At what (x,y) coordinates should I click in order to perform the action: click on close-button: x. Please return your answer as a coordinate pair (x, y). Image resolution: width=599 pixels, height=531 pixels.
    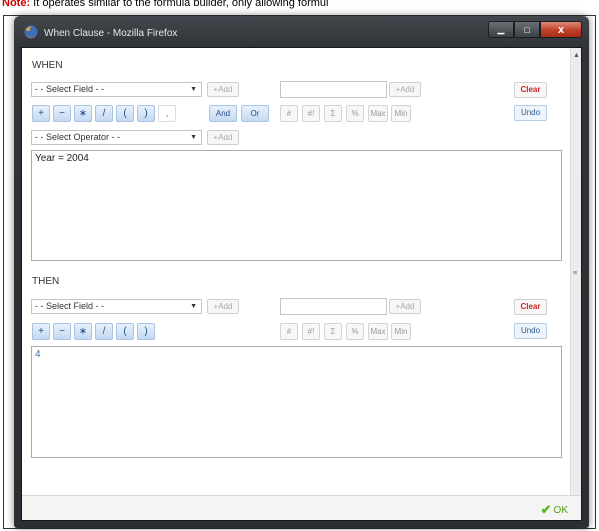
    Looking at the image, I should click on (561, 29).